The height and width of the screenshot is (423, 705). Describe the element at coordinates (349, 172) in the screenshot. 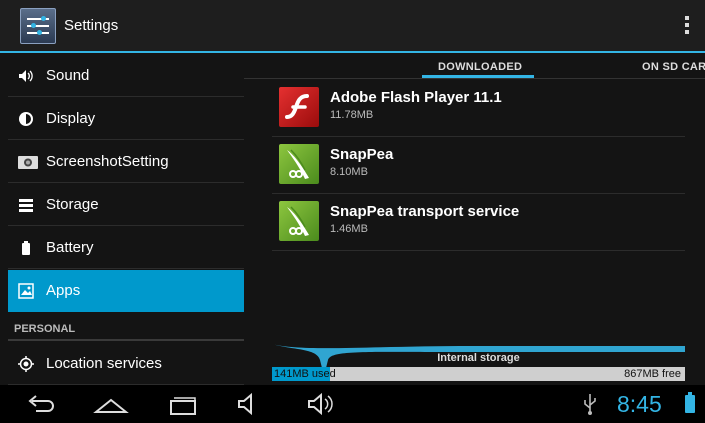

I see `app-size: 8.10MB` at that location.